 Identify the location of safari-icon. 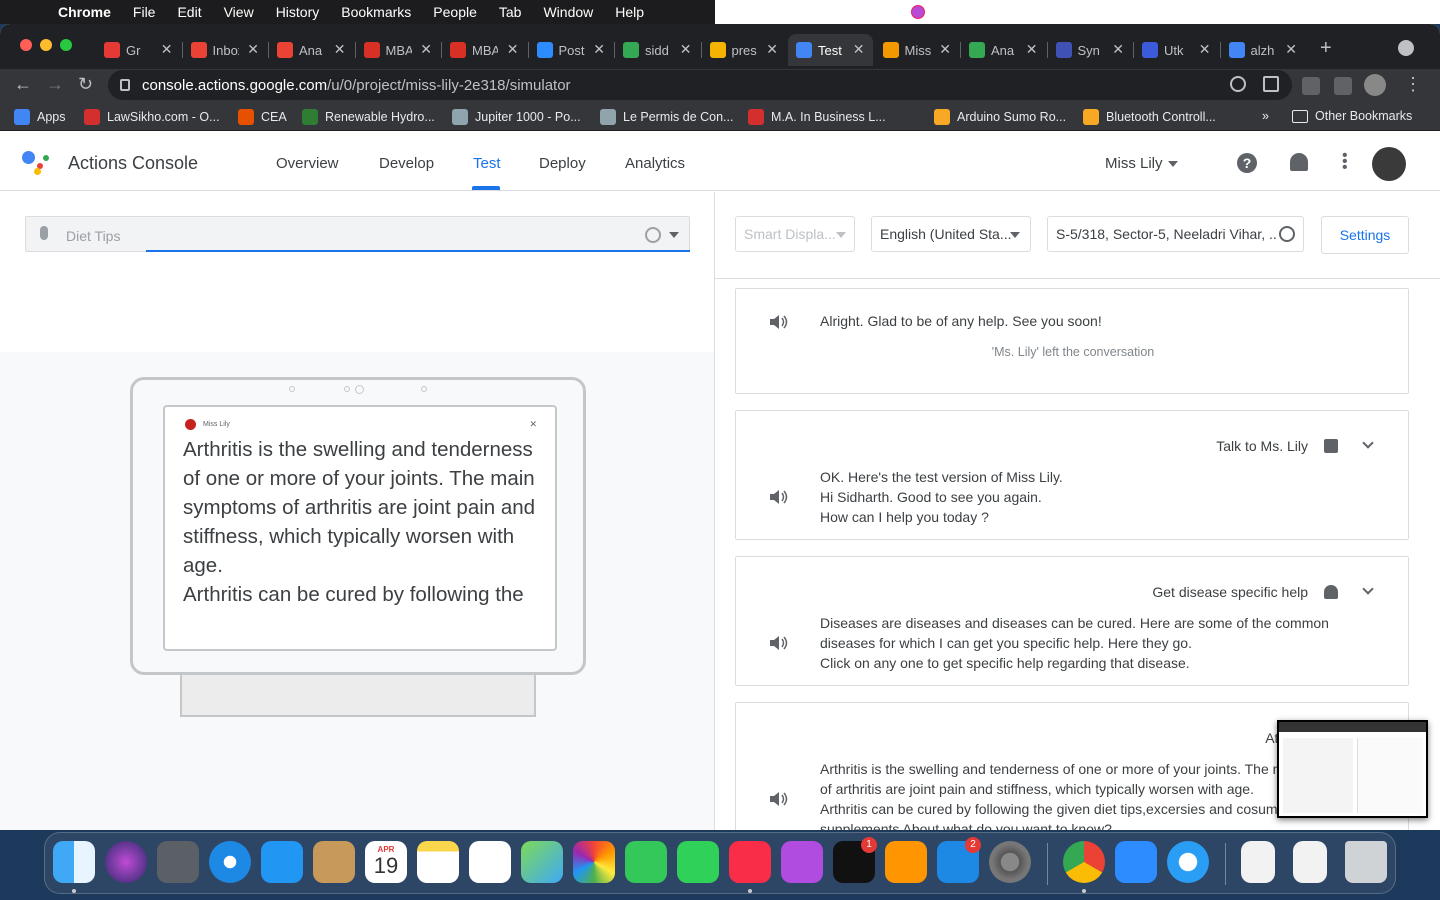
(230, 862).